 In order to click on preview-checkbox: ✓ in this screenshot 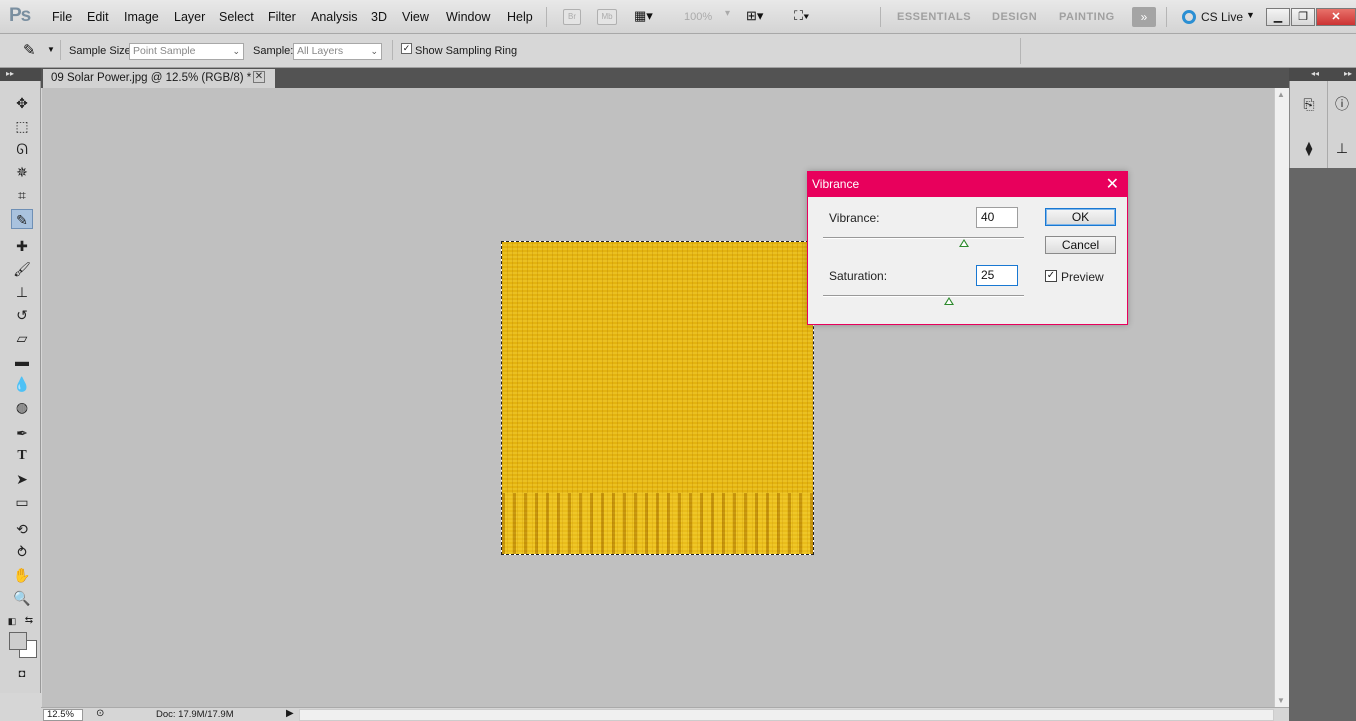, I will do `click(1051, 276)`.